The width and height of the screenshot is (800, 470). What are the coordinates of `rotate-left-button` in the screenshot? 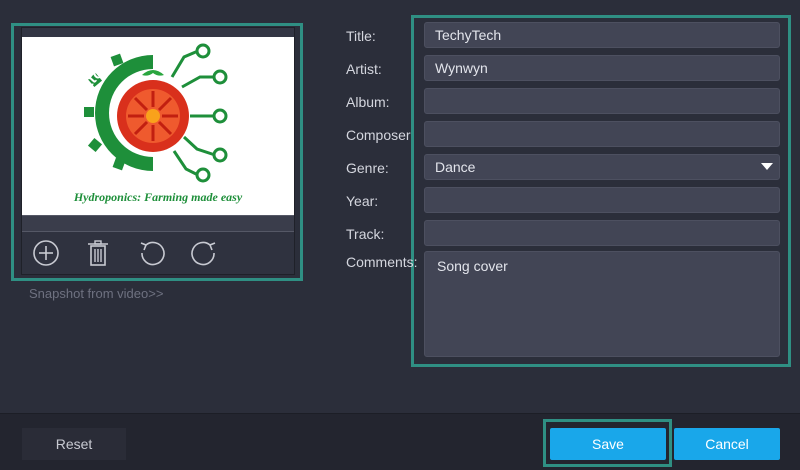 It's located at (152, 253).